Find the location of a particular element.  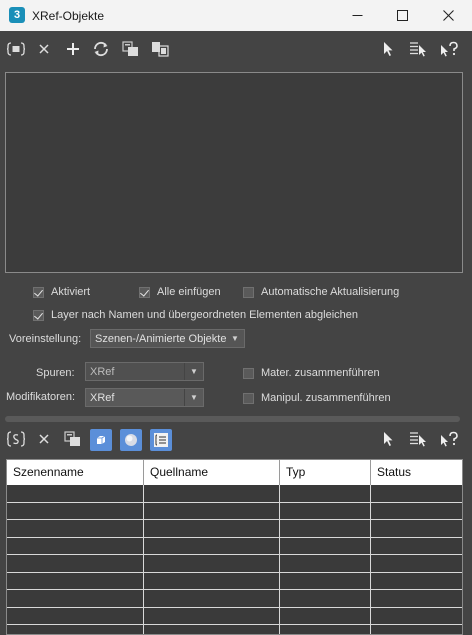

bottom-toolbar is located at coordinates (236, 441).